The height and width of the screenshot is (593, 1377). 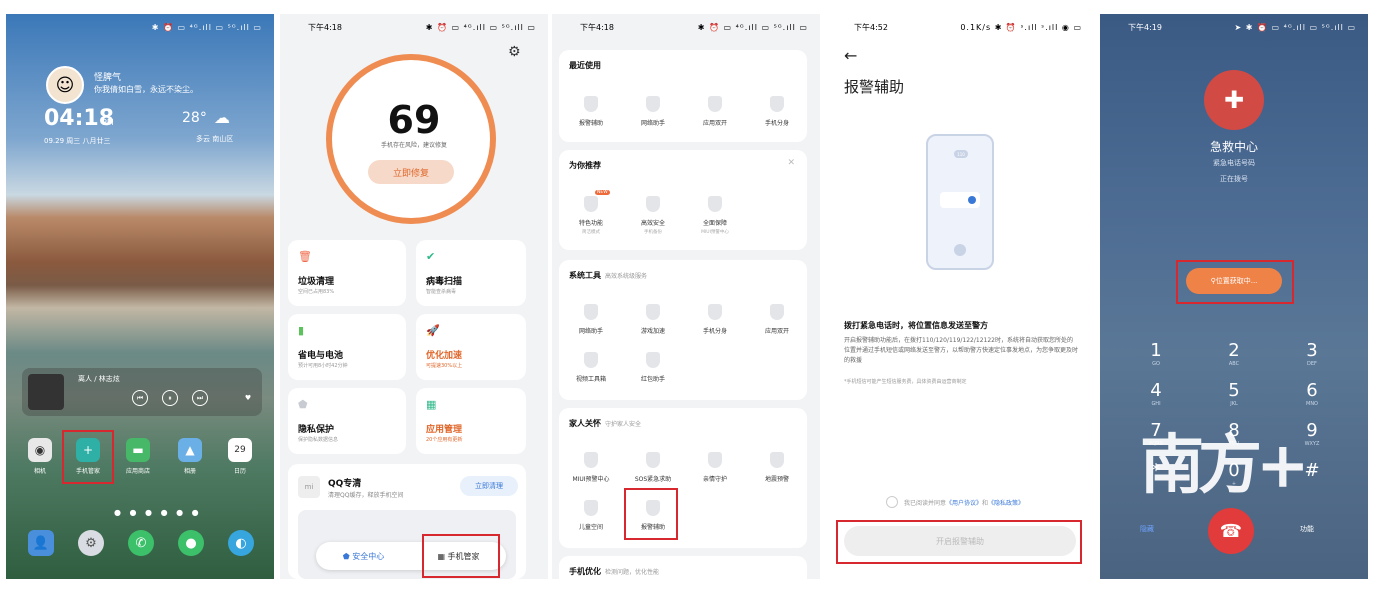 What do you see at coordinates (1156, 353) in the screenshot?
I see `dial-key-1: 1 GO` at bounding box center [1156, 353].